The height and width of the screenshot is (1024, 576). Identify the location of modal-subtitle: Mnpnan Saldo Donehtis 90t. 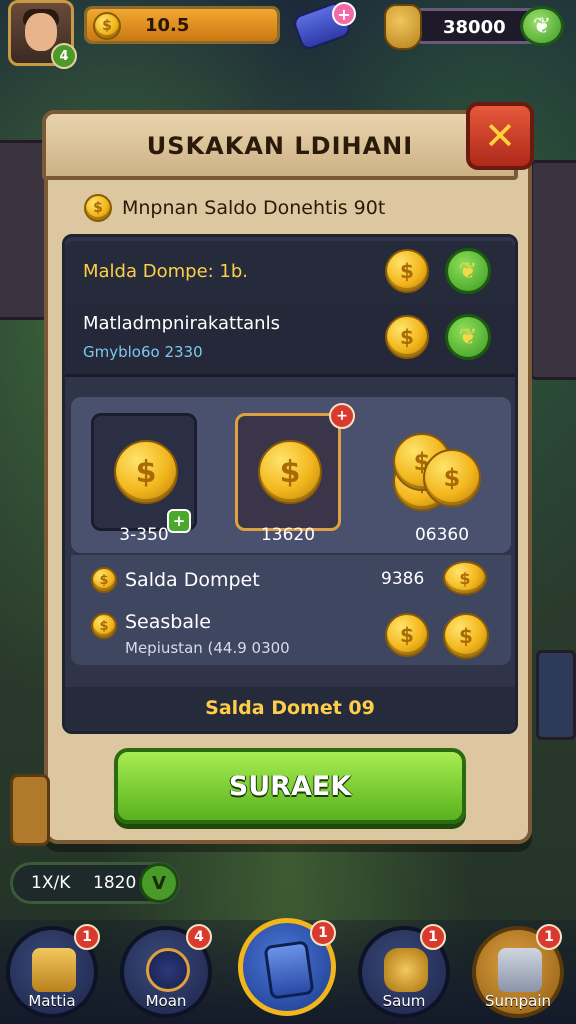
(254, 208).